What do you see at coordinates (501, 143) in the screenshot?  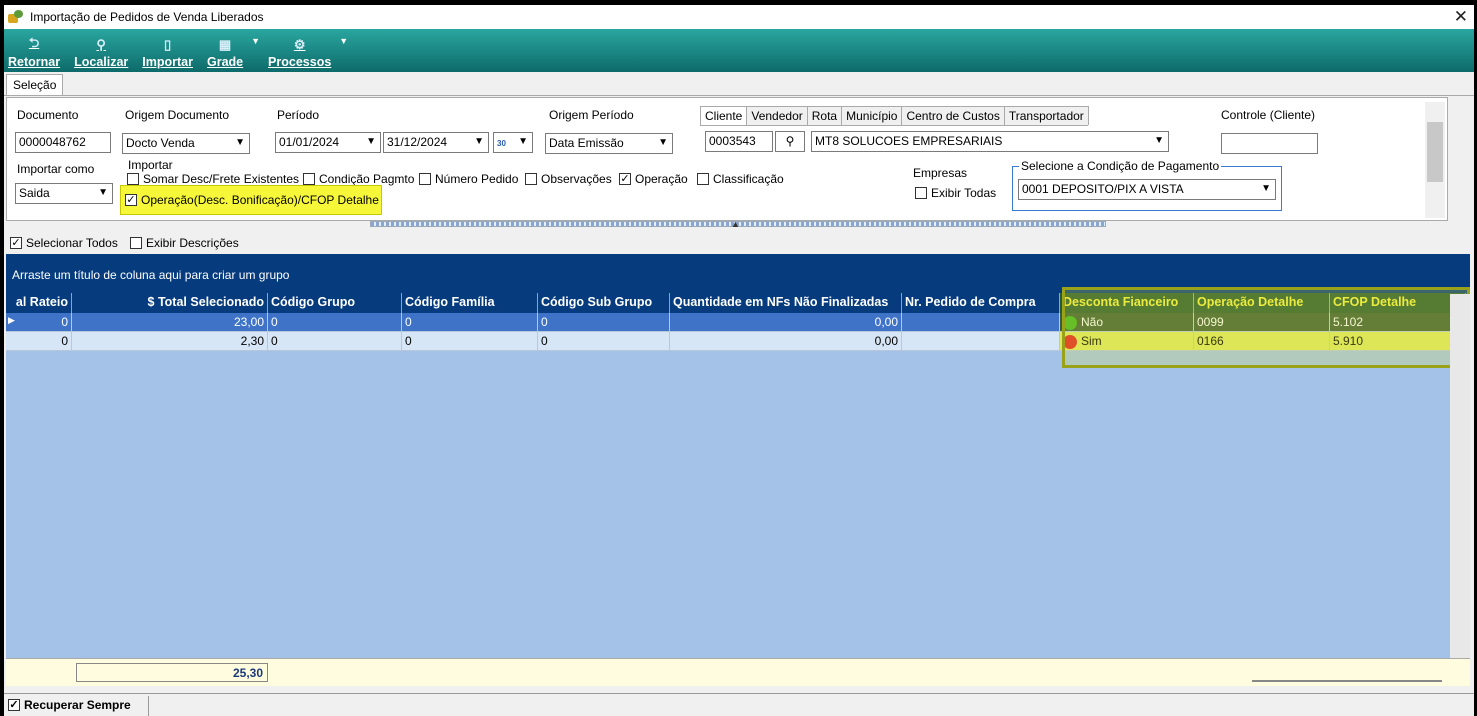 I see `calendar-icon: 30` at bounding box center [501, 143].